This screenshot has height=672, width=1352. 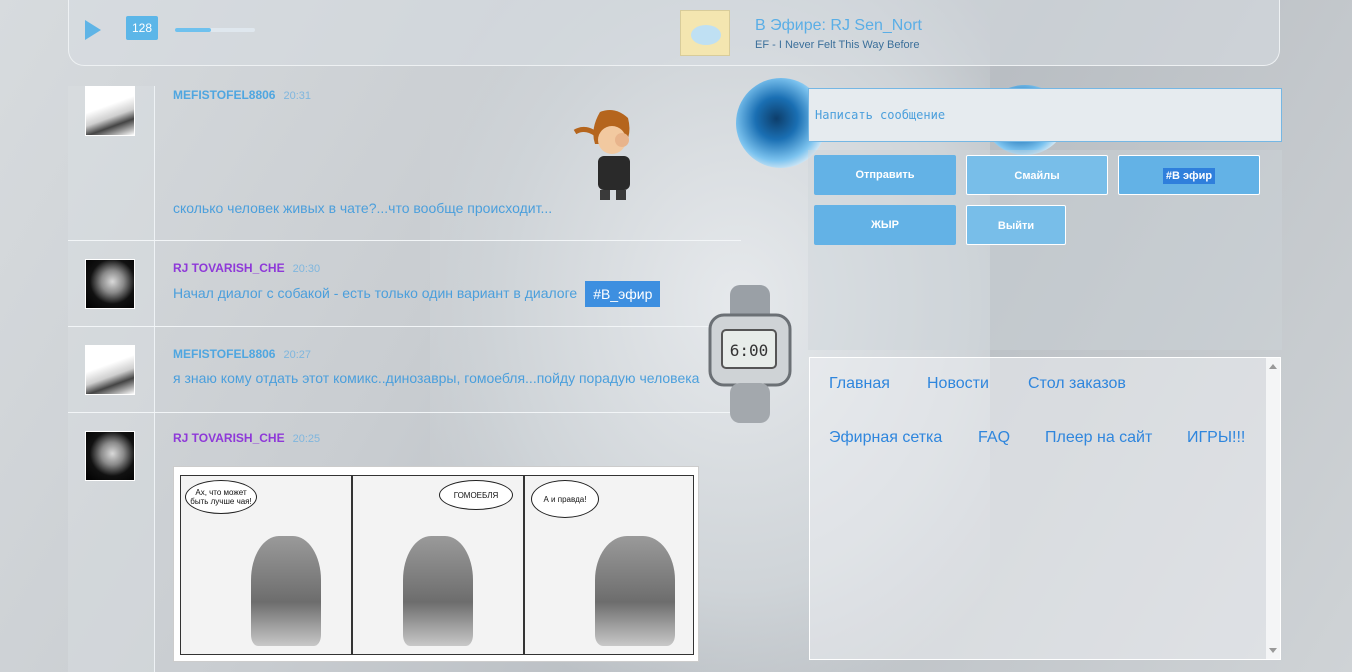 I want to click on logout-button: Выйти, so click(x=1016, y=225).